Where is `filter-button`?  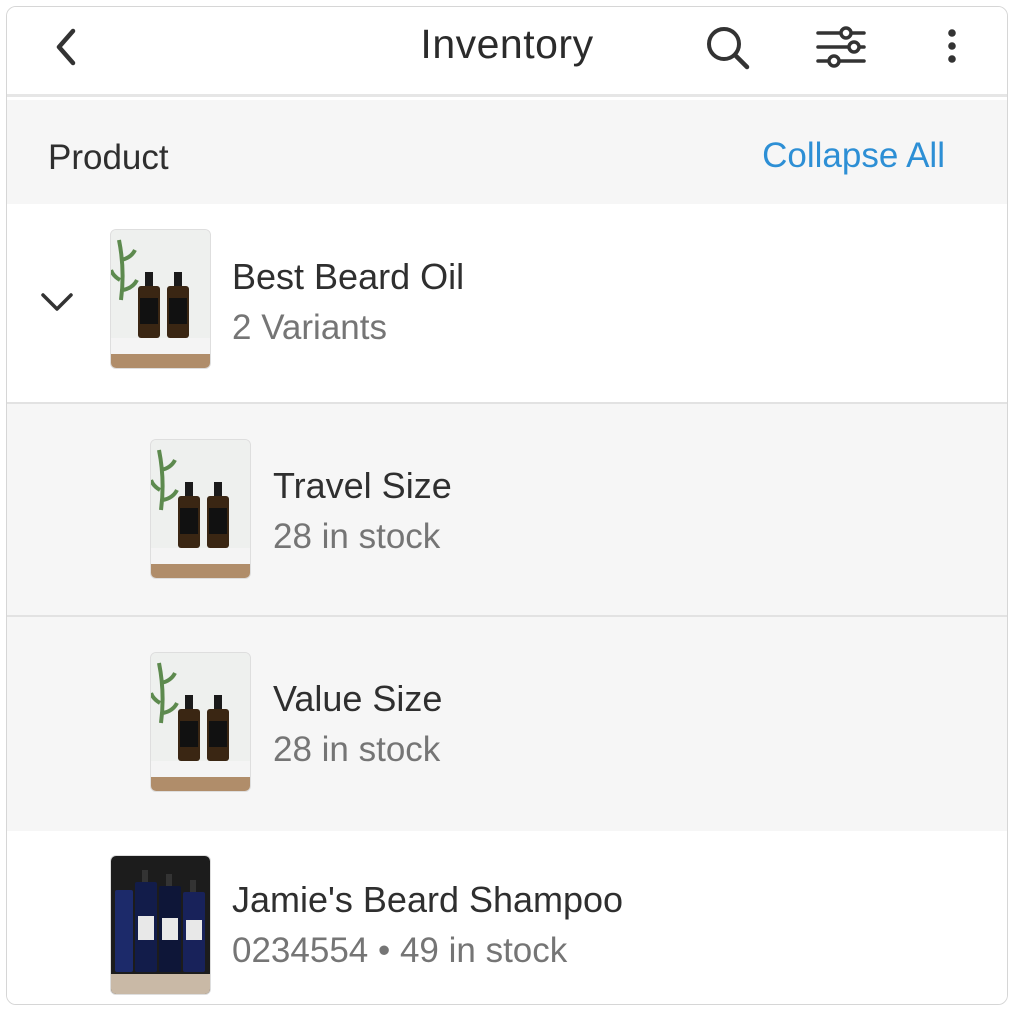 filter-button is located at coordinates (840, 47).